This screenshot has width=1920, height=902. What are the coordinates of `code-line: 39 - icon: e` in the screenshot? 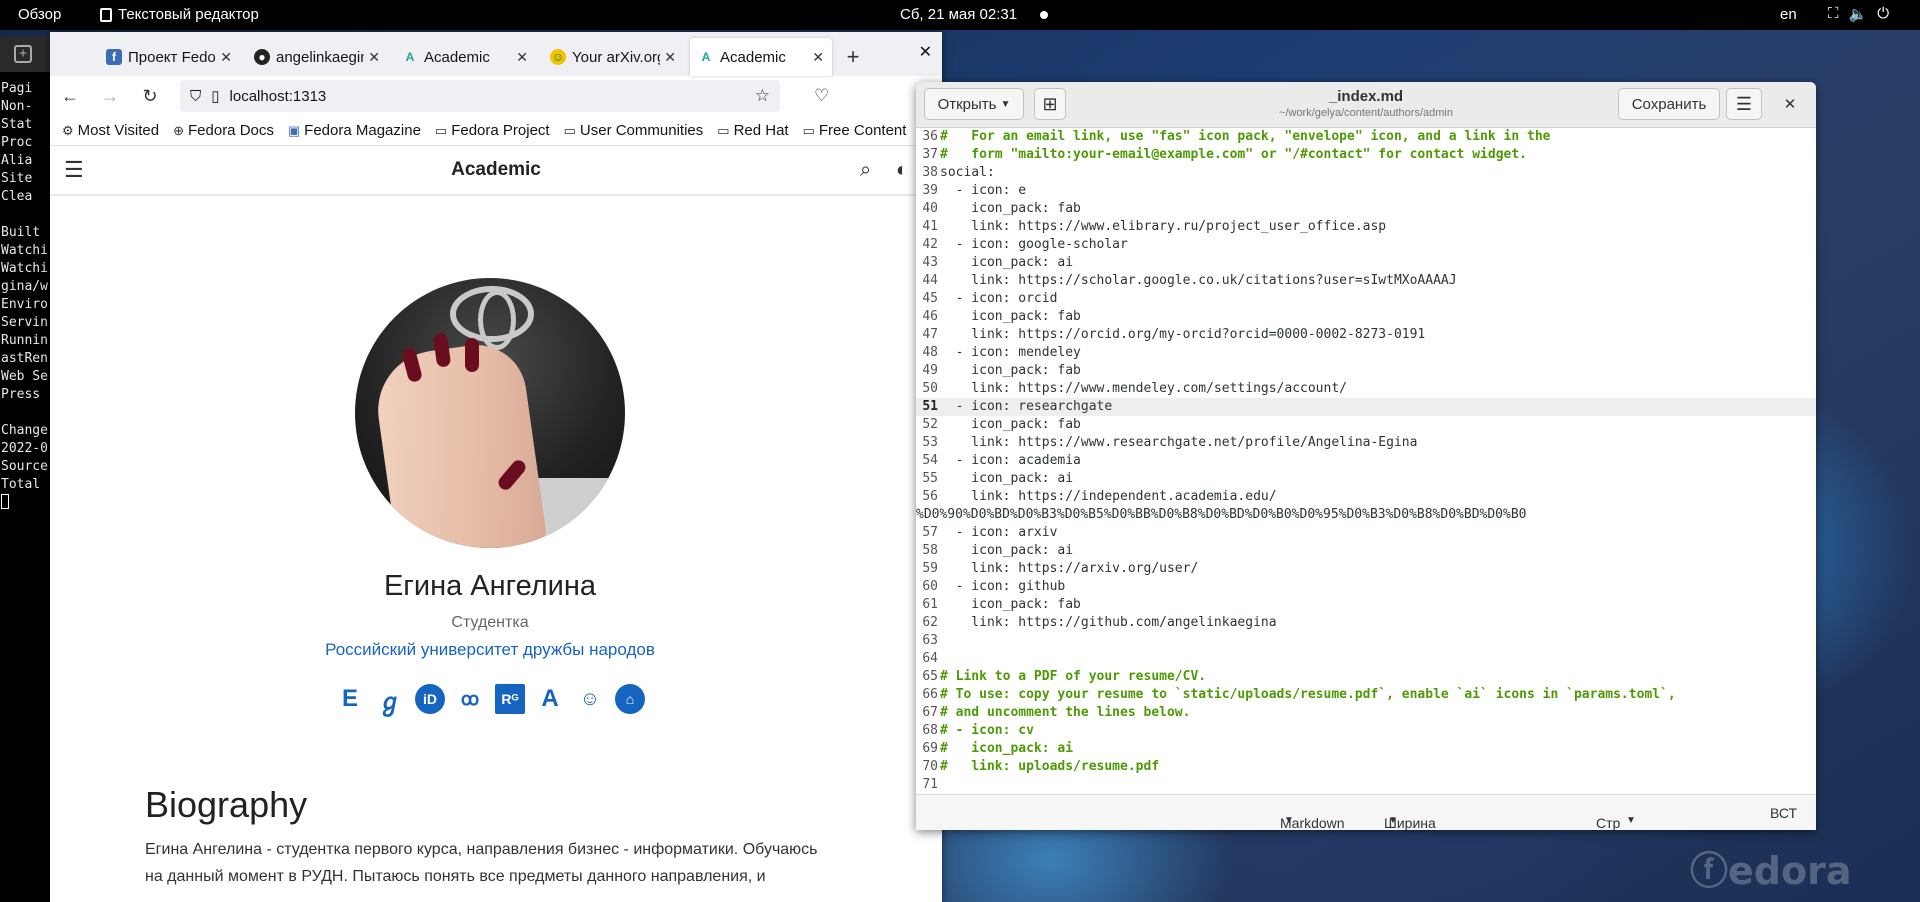 It's located at (1366, 191).